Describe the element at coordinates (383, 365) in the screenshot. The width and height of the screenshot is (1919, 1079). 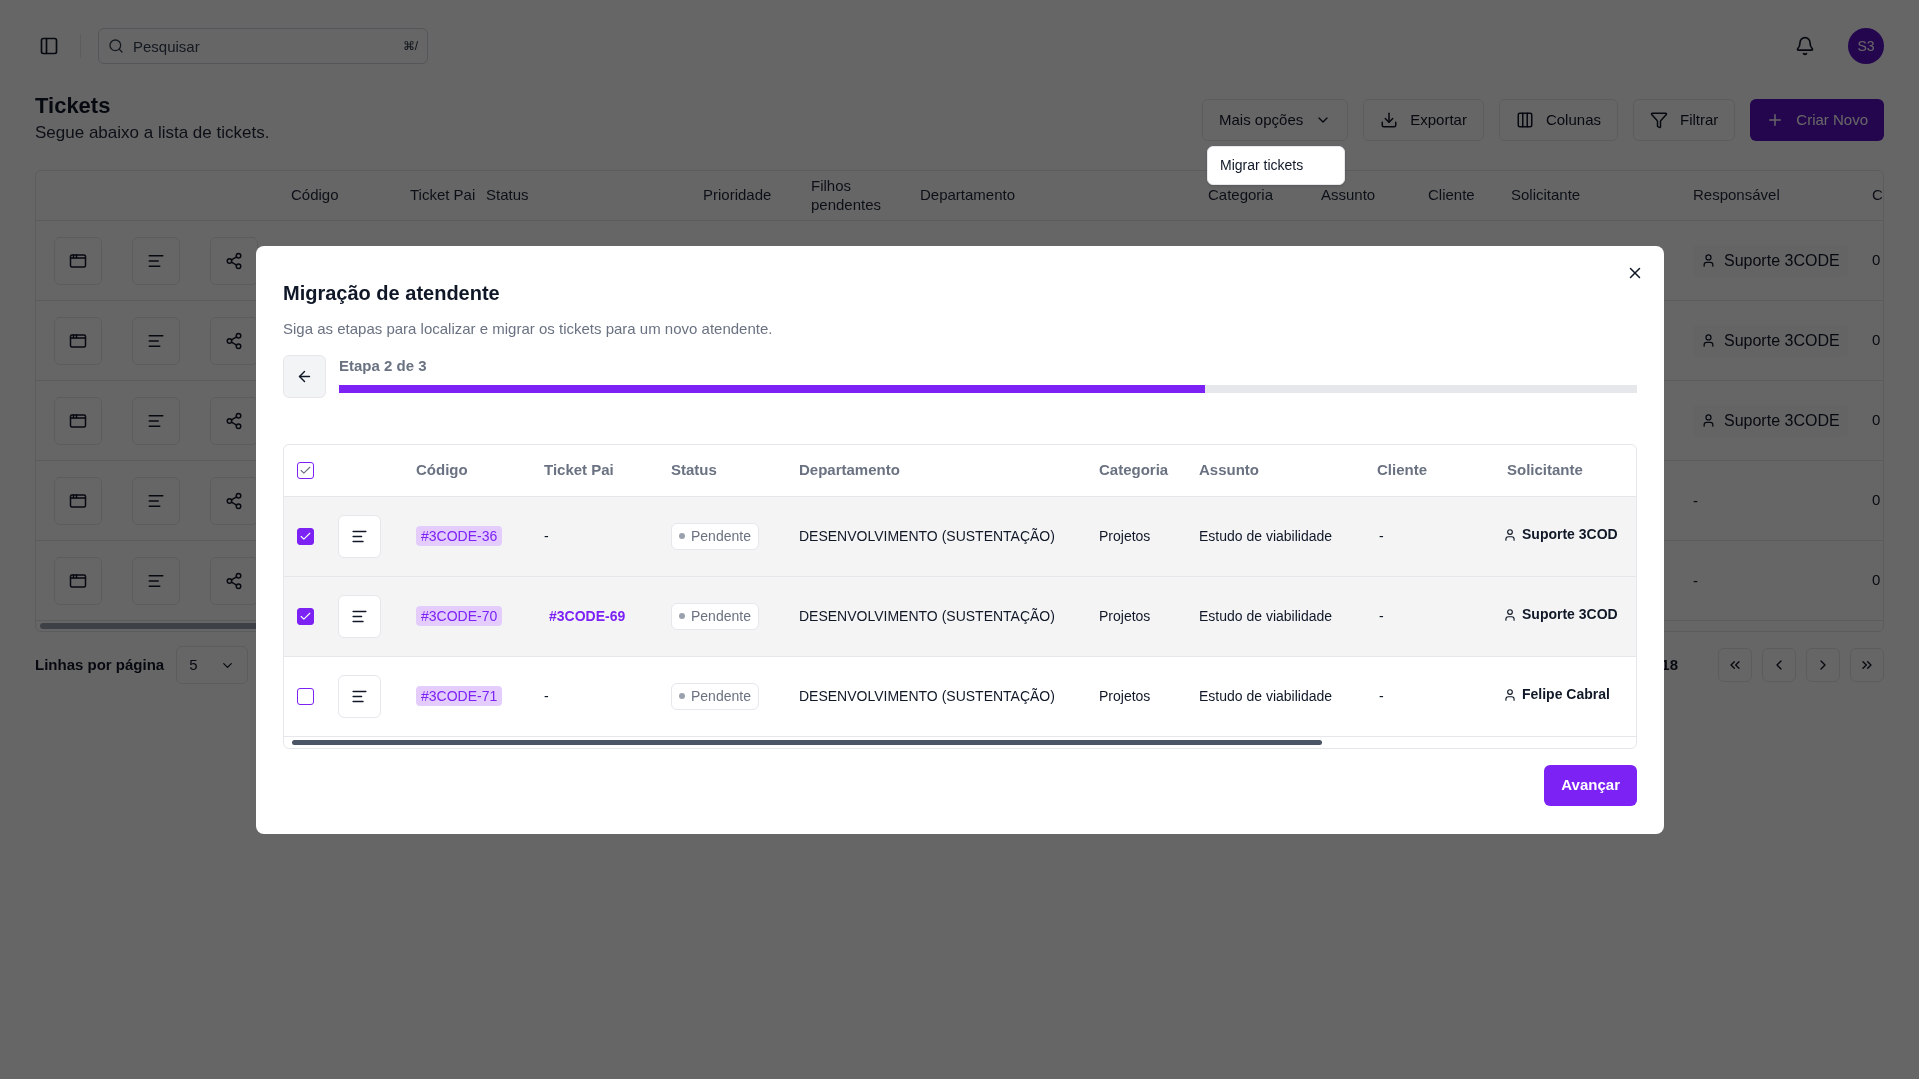
I see `step-label: Etapa 2 de 3` at that location.